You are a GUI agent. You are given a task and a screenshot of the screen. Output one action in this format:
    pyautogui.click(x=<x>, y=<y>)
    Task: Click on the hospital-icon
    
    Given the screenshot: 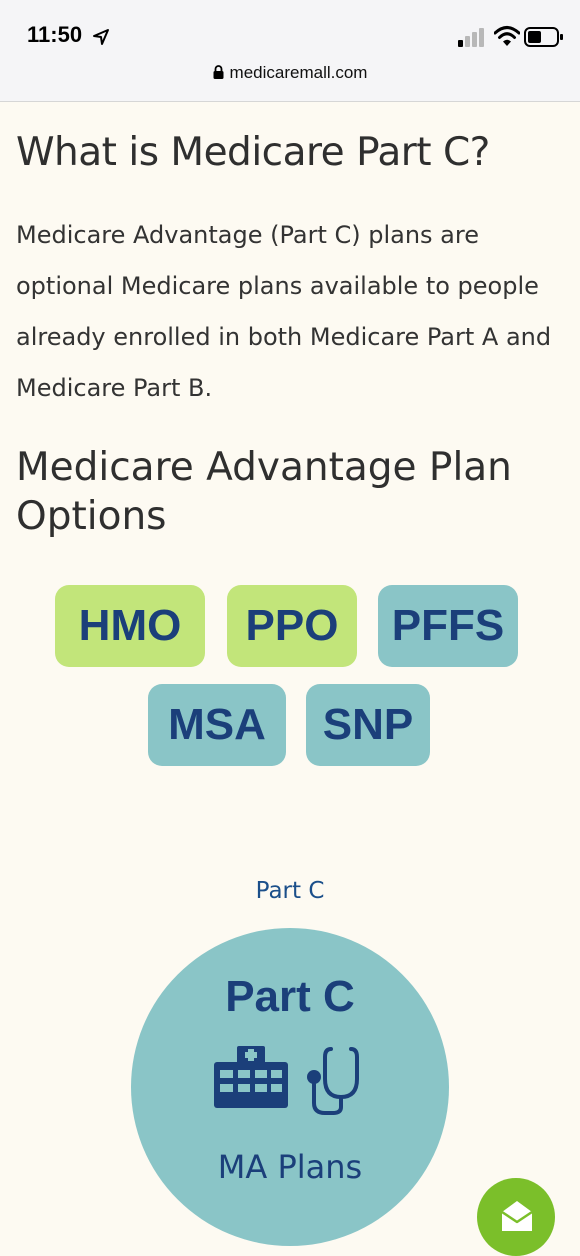 What is the action you would take?
    pyautogui.click(x=251, y=1077)
    